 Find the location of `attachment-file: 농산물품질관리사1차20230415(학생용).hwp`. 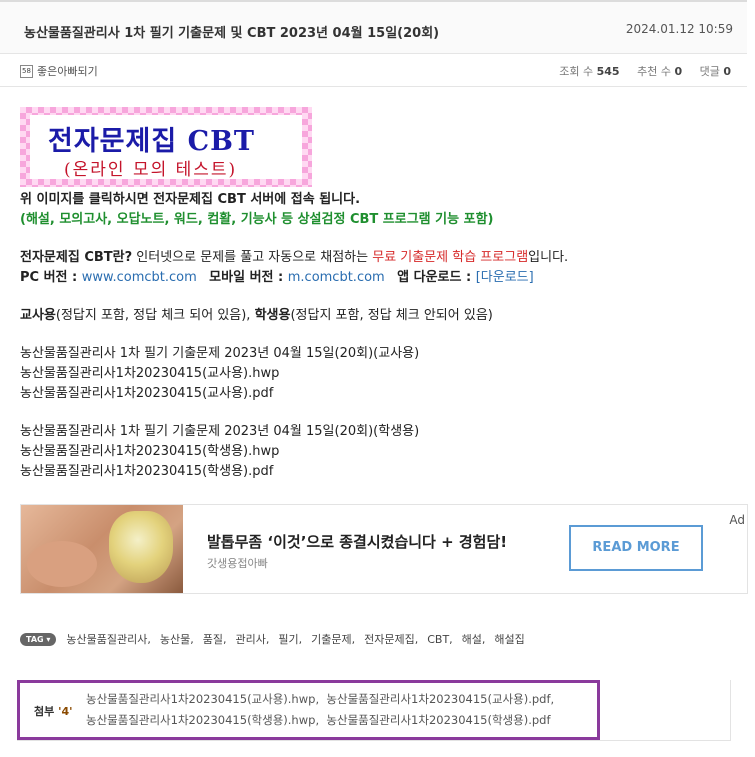

attachment-file: 농산물품질관리사1차20230415(학생용).hwp is located at coordinates (200, 720).